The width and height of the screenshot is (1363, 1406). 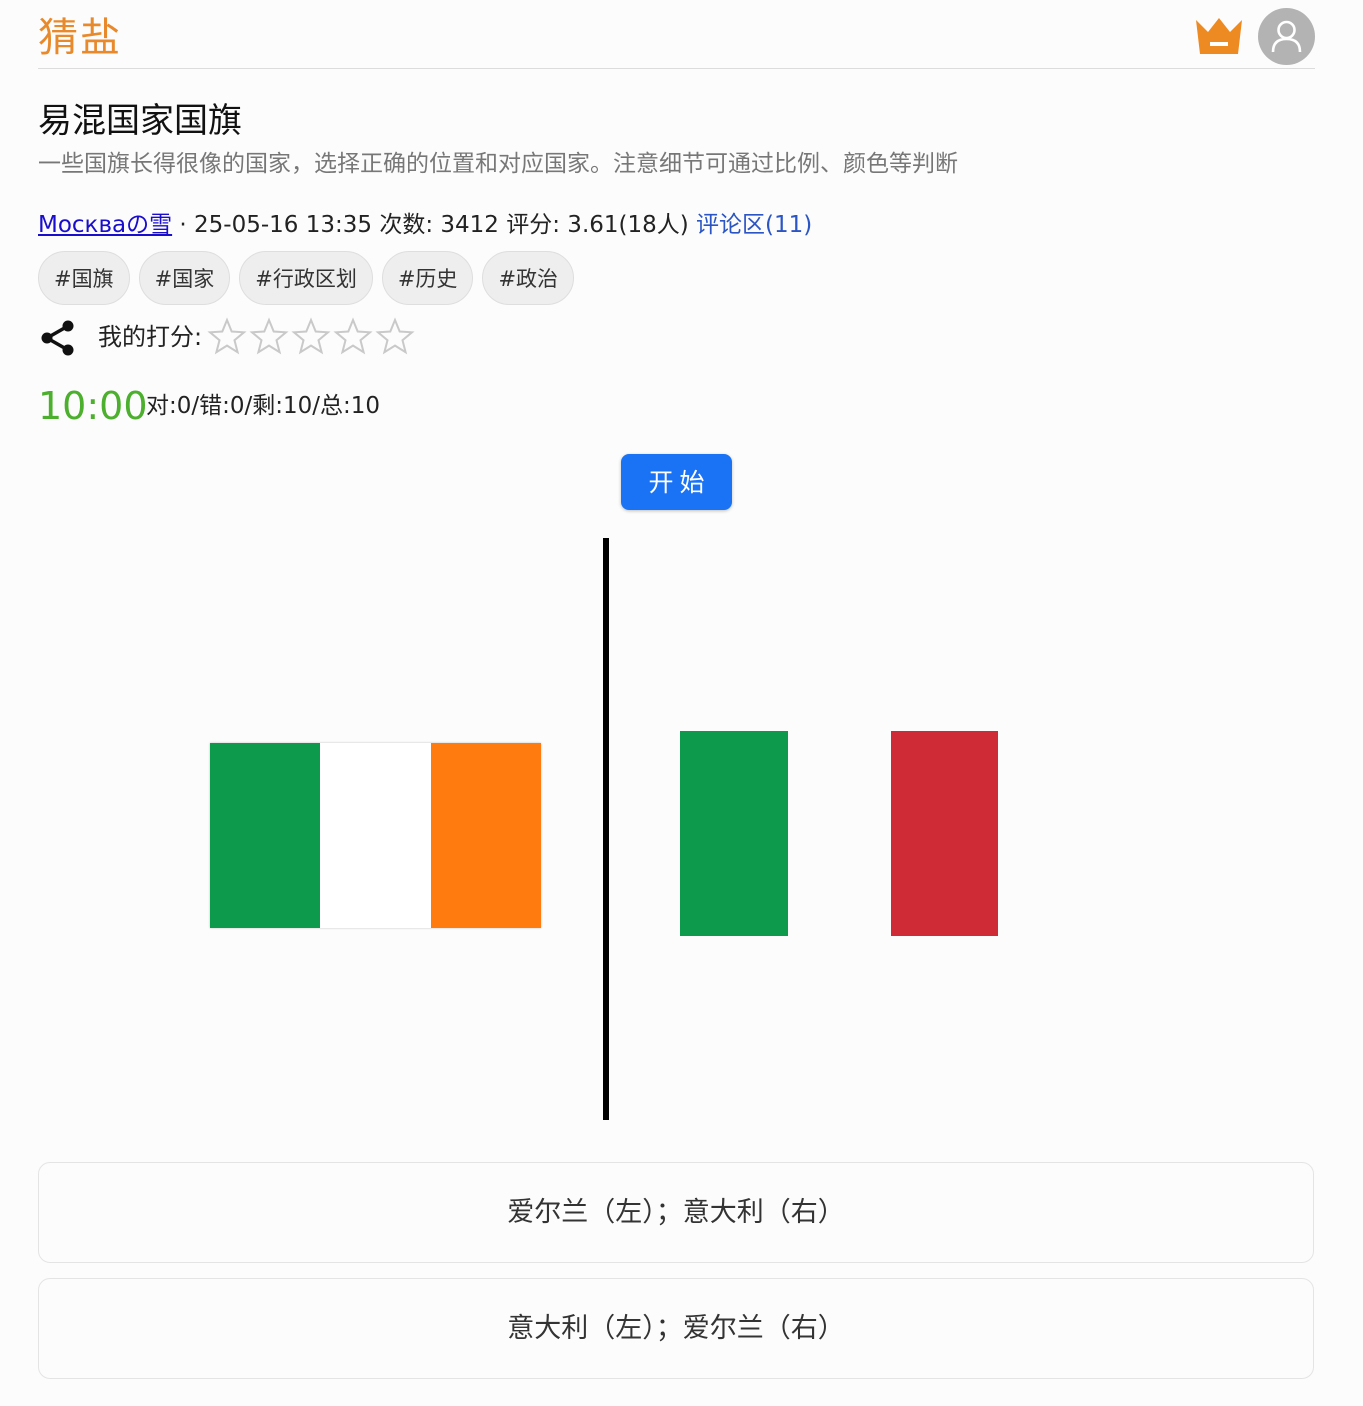 What do you see at coordinates (306, 278) in the screenshot?
I see `tag-chip: #行政区划` at bounding box center [306, 278].